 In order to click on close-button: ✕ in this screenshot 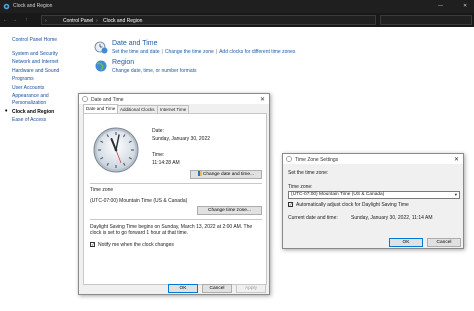, I will do `click(465, 6)`.